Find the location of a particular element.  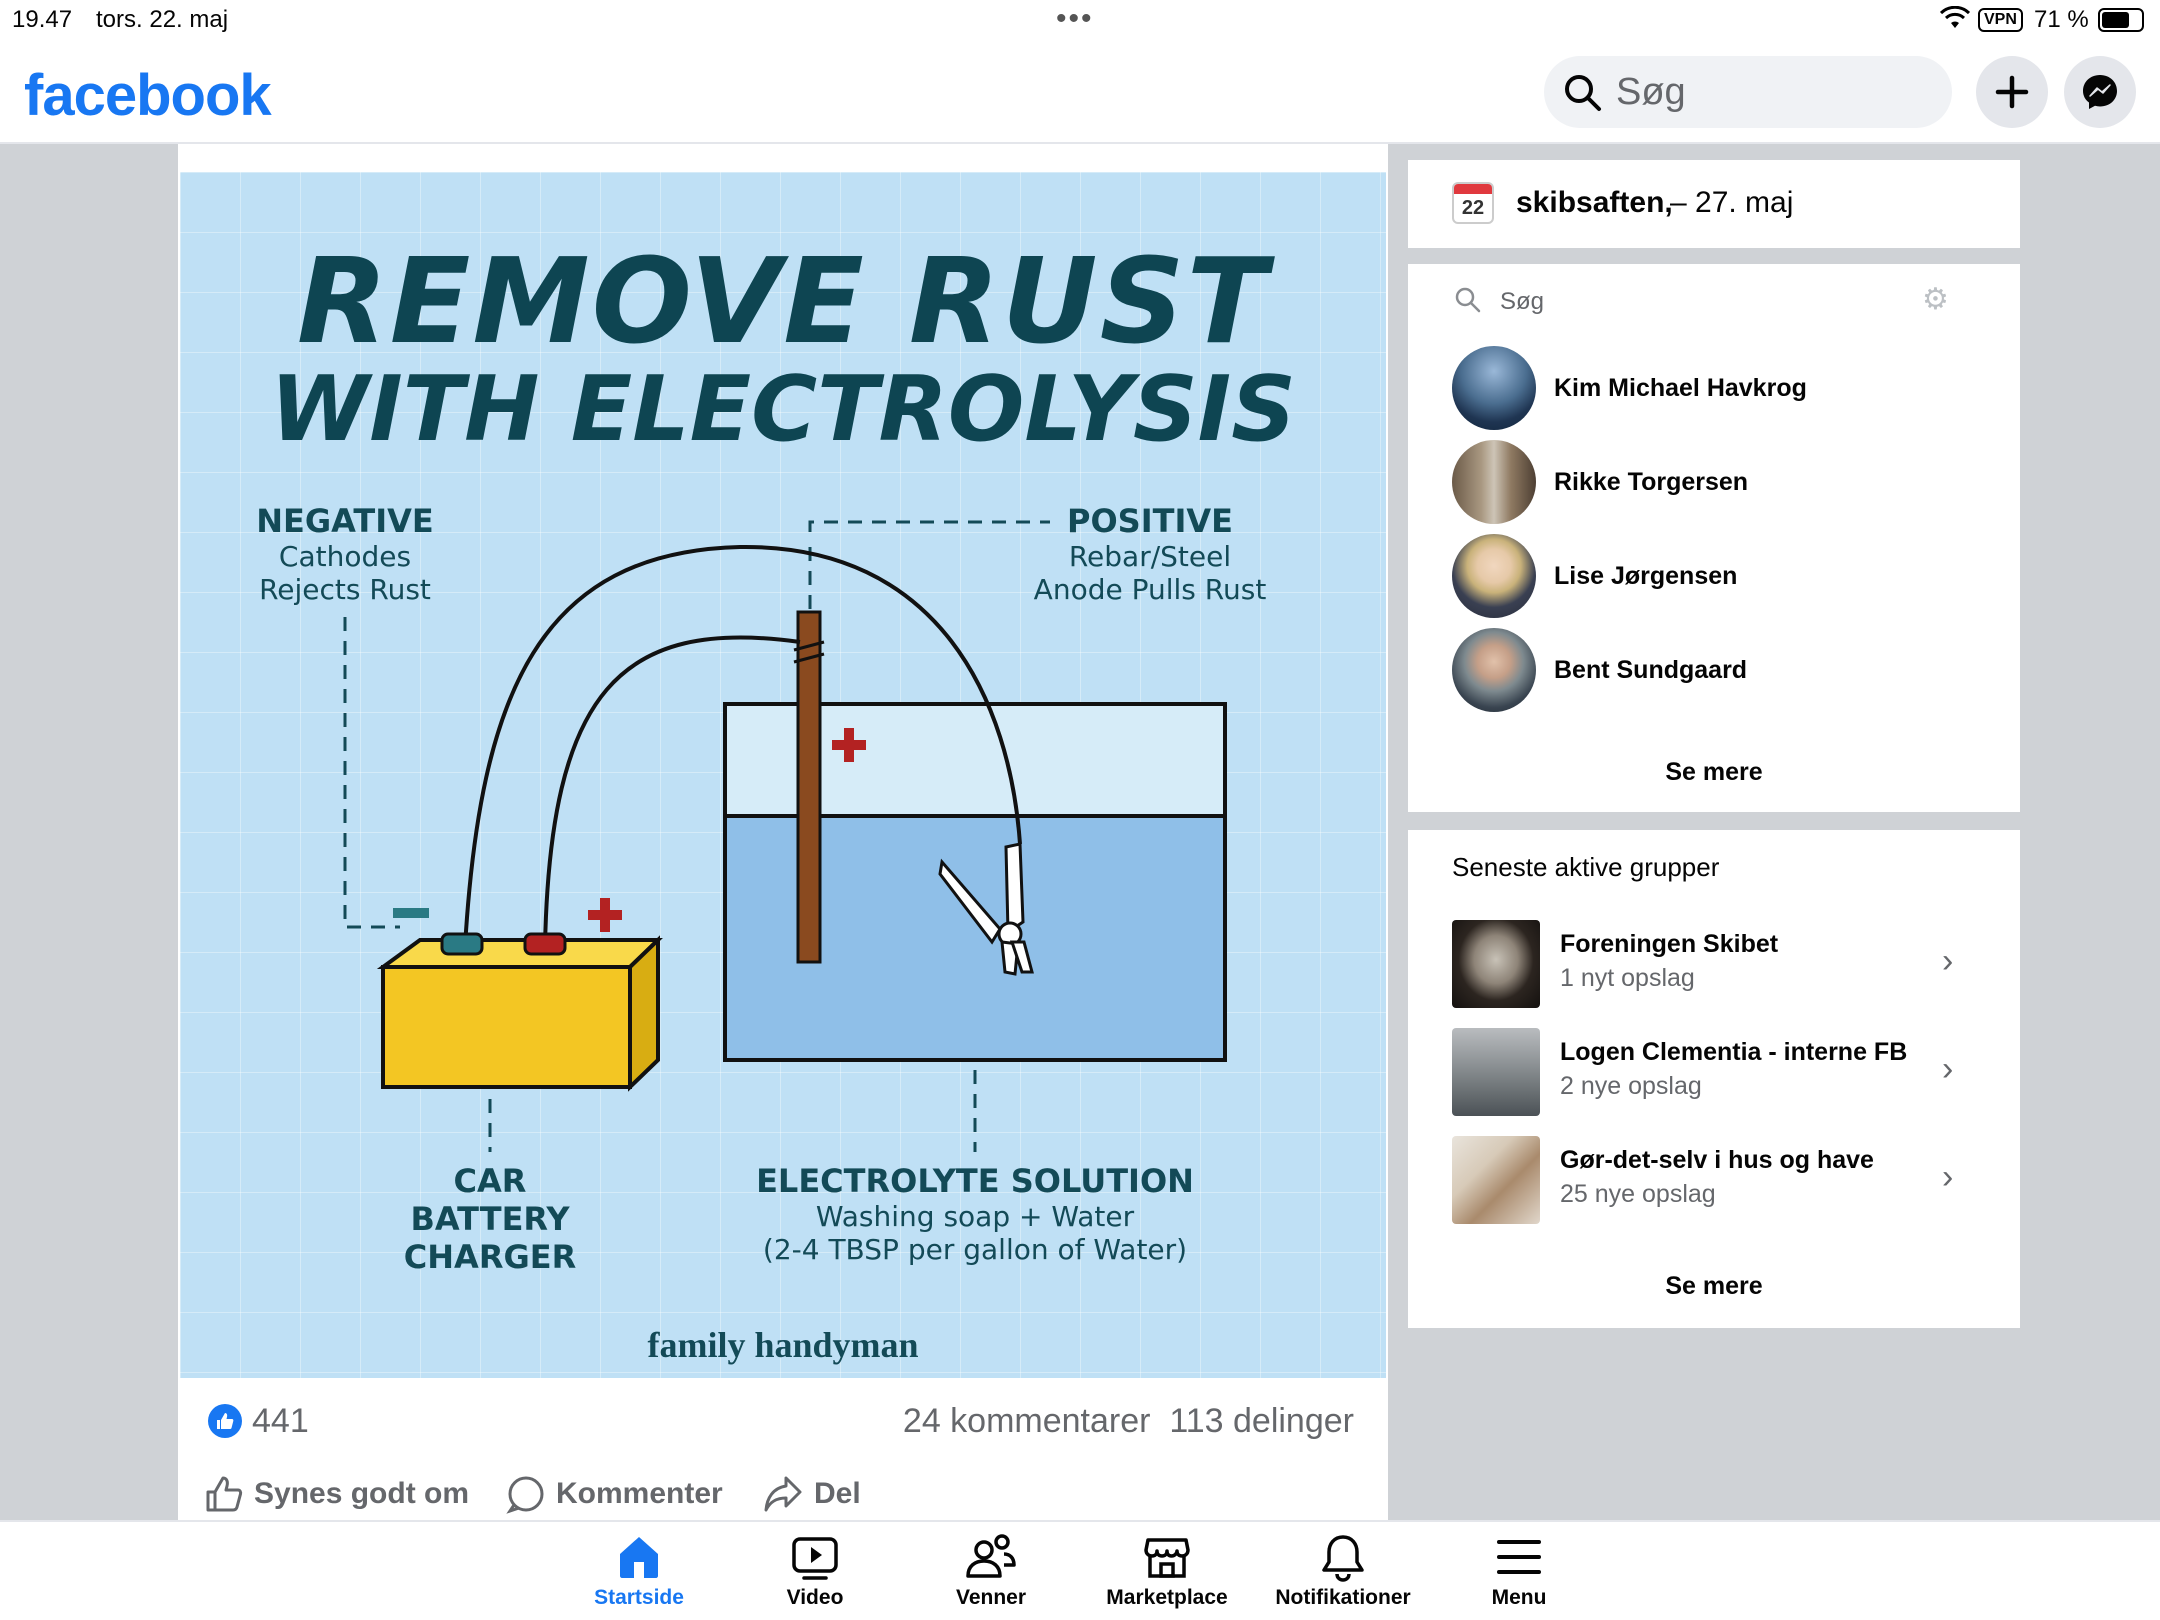

tab-venner: Venner is located at coordinates (991, 1576).